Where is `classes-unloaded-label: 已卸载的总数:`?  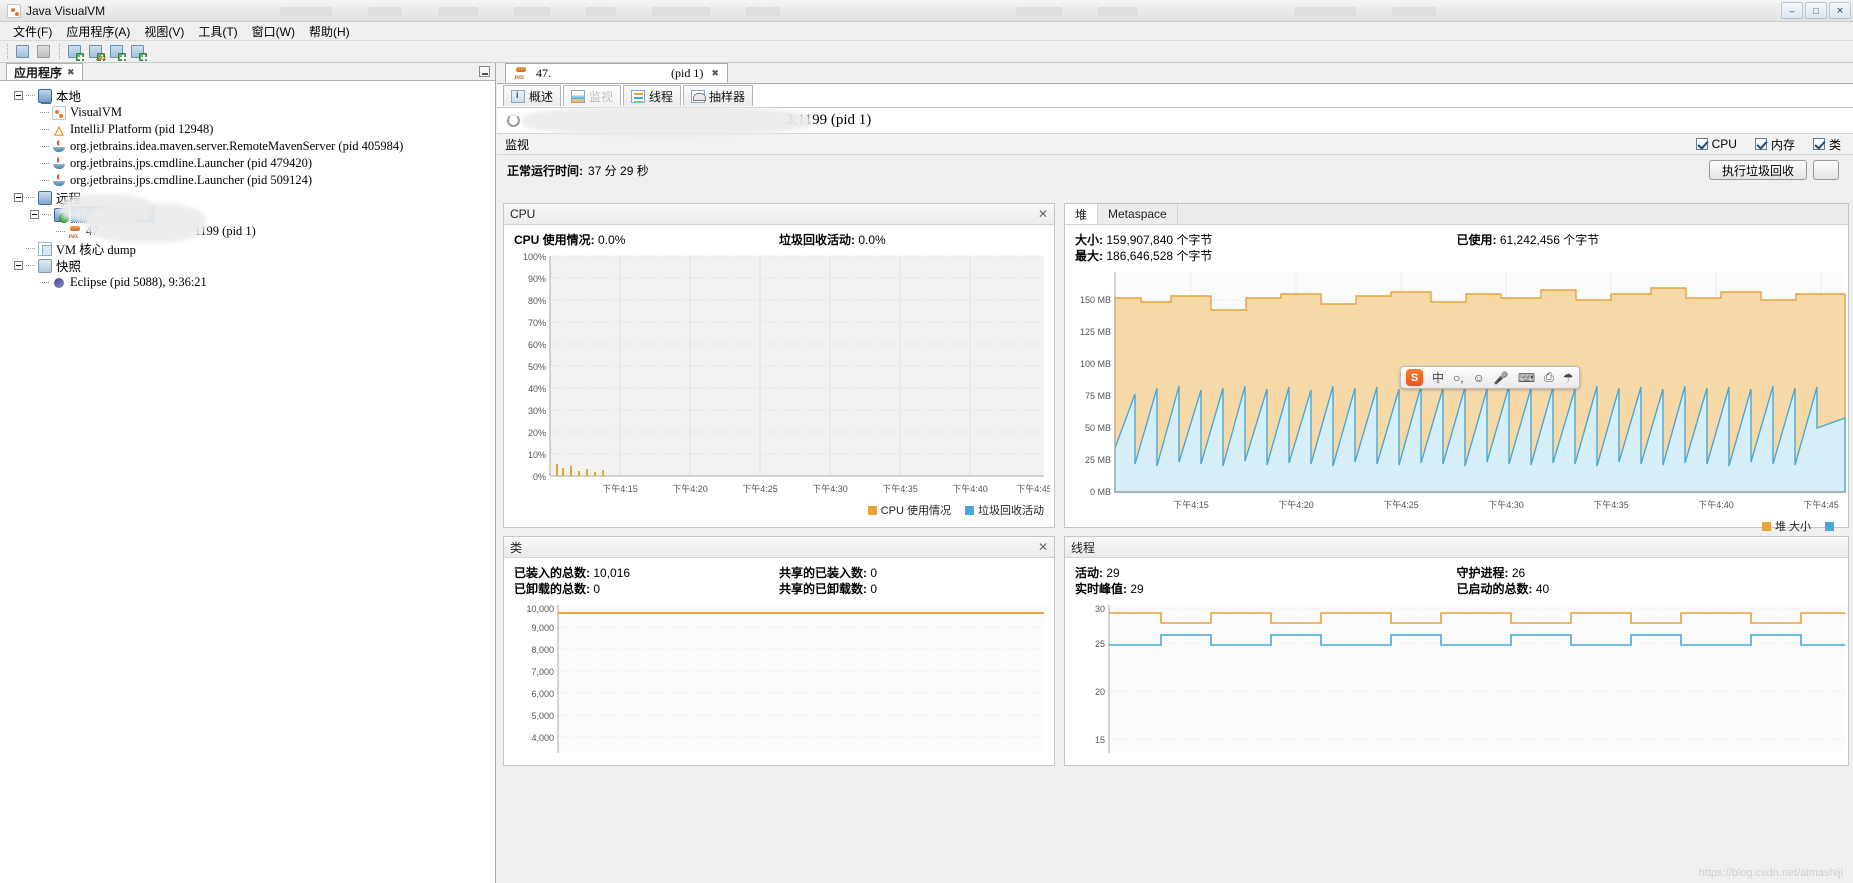
classes-unloaded-label: 已卸载的总数: is located at coordinates (552, 589).